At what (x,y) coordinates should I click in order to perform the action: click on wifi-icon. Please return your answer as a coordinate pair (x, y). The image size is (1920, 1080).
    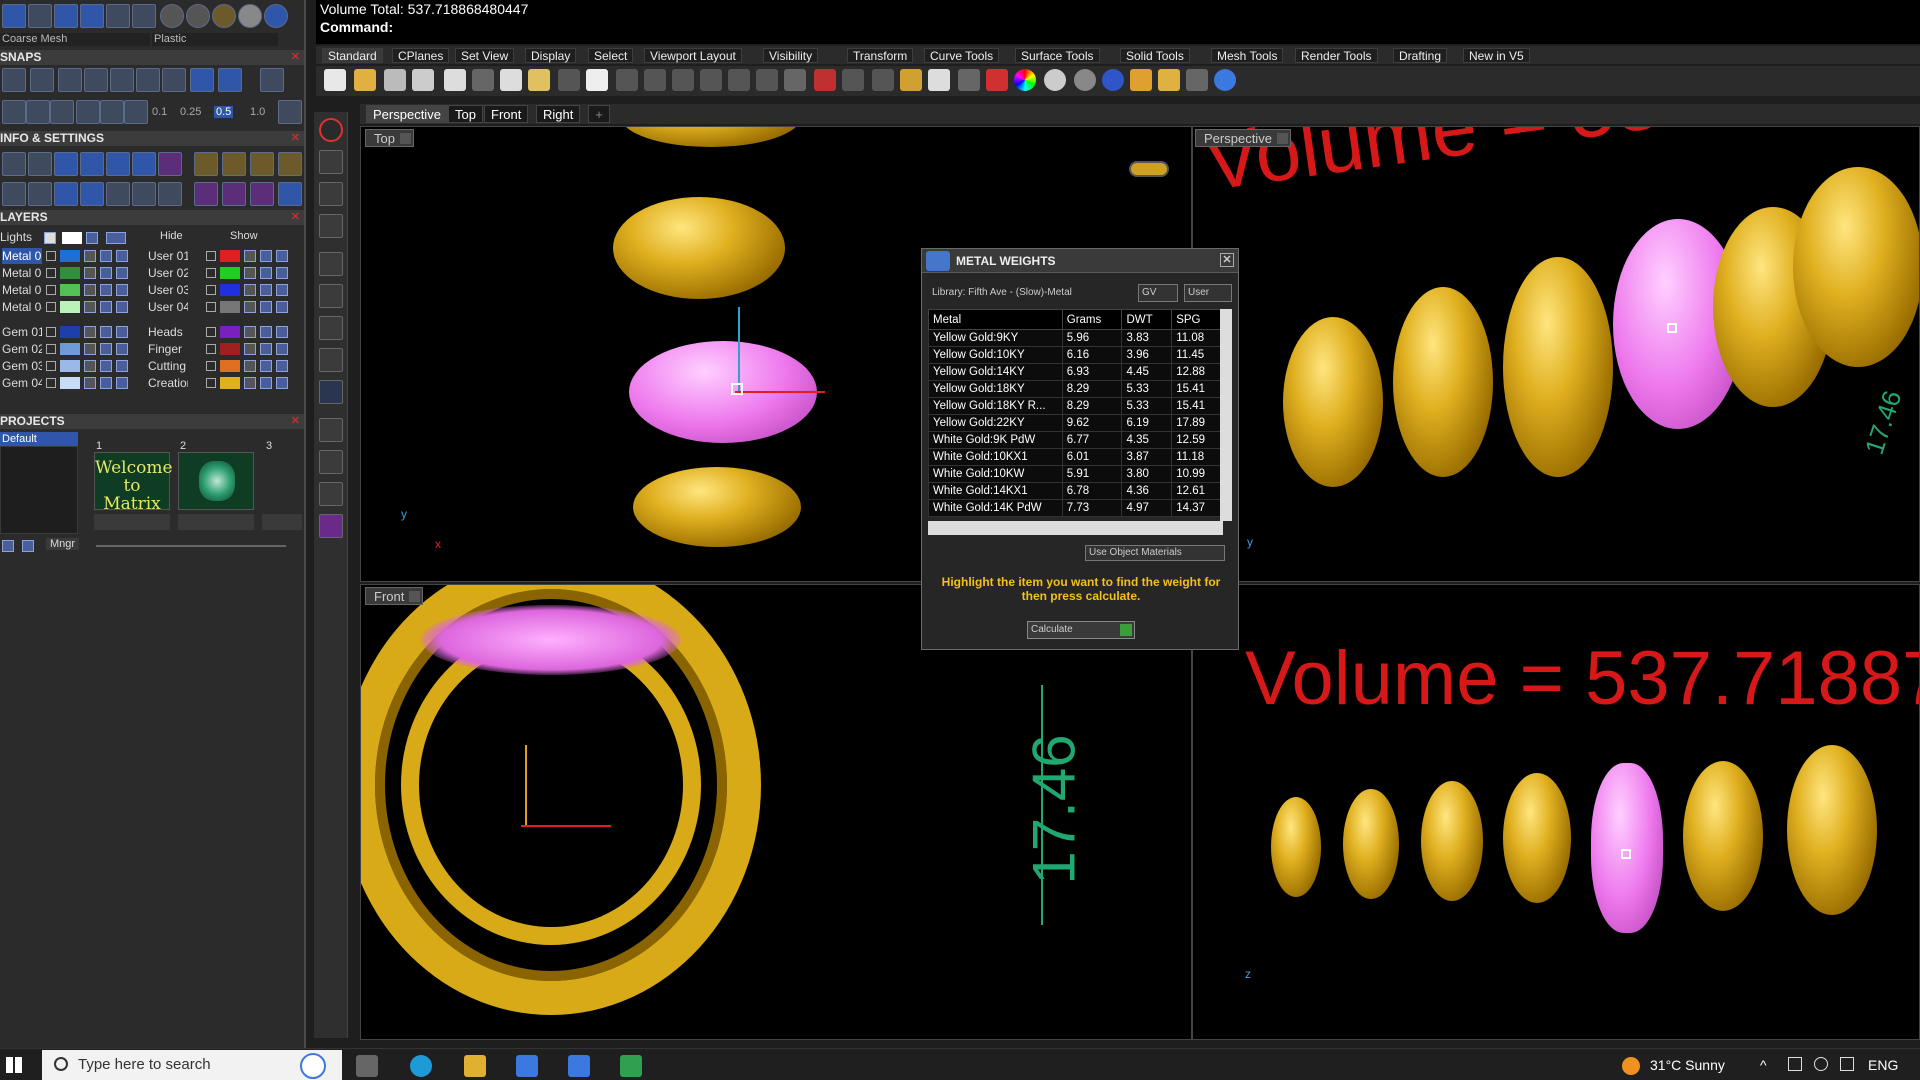
    Looking at the image, I should click on (1821, 1064).